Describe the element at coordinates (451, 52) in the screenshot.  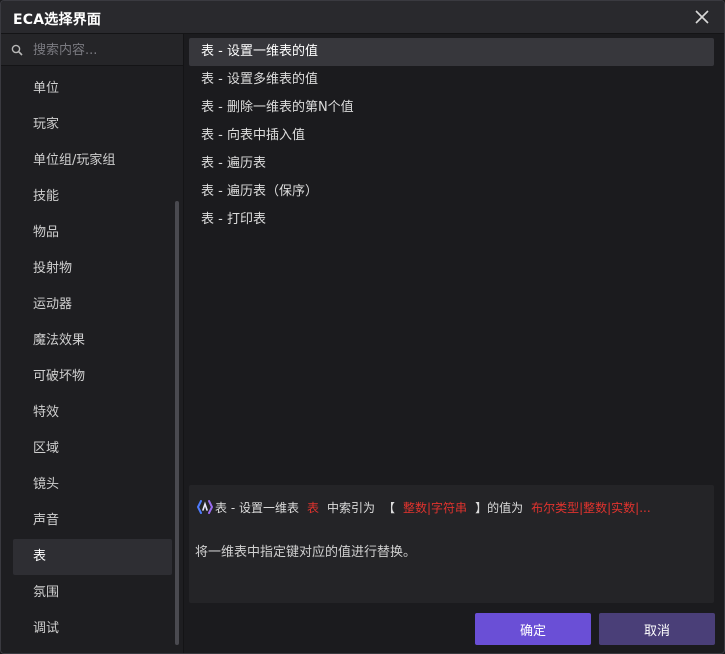
I see `function-item: 表 - 设置一维表的值` at that location.